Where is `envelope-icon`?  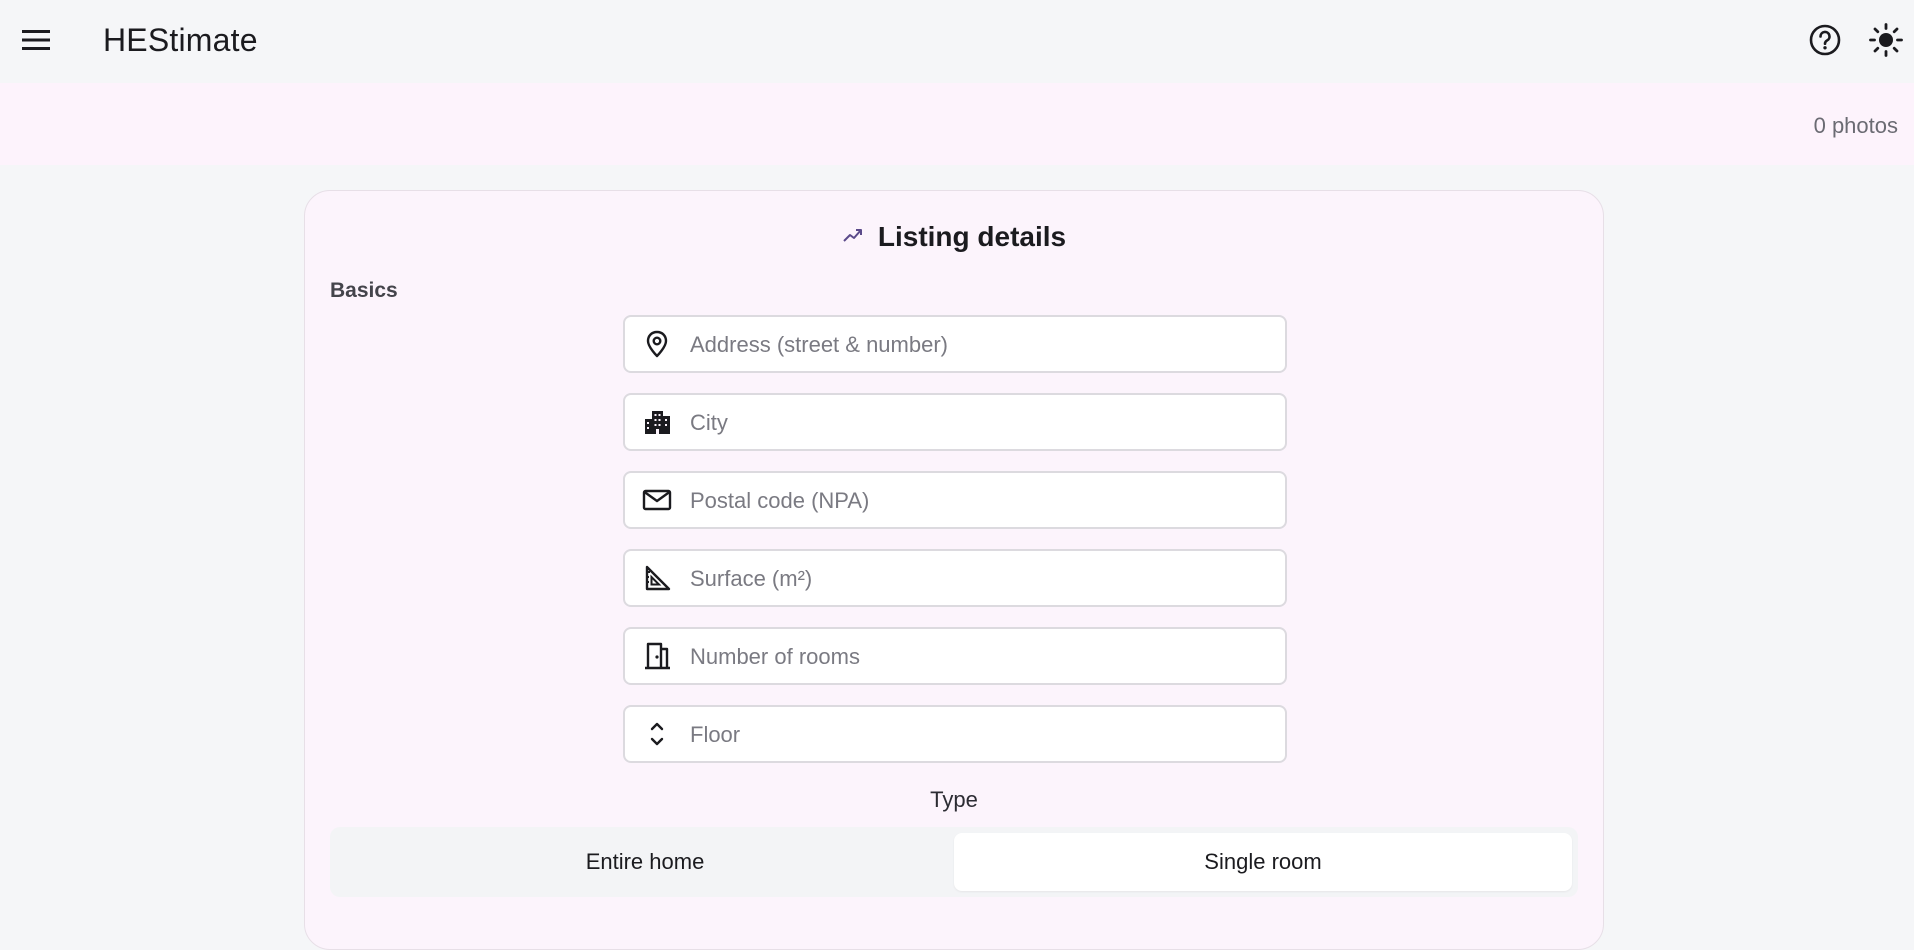 envelope-icon is located at coordinates (657, 500).